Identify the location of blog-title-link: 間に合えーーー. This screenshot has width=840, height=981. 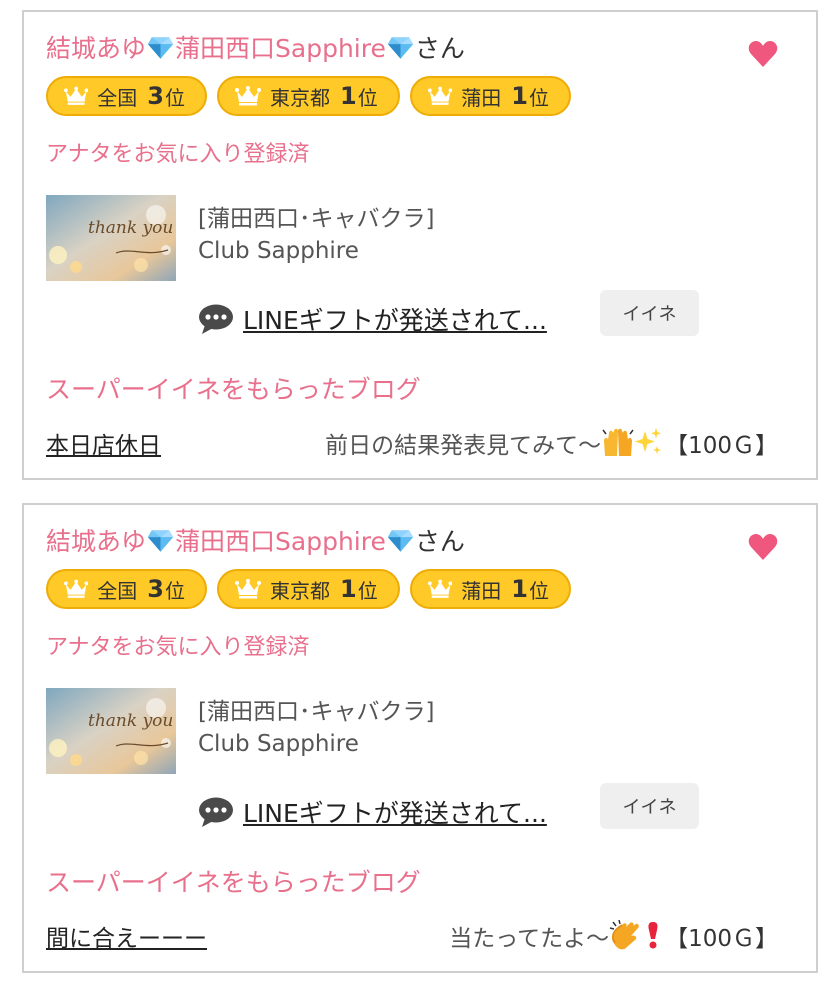
(126, 936).